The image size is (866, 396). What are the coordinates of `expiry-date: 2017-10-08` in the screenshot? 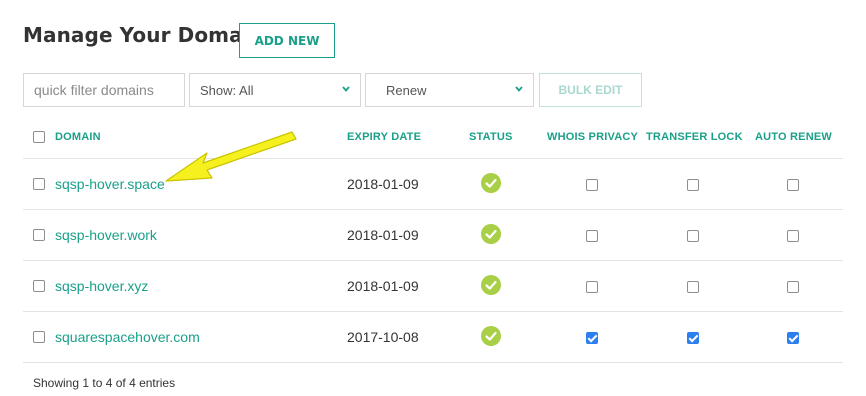 It's located at (383, 337).